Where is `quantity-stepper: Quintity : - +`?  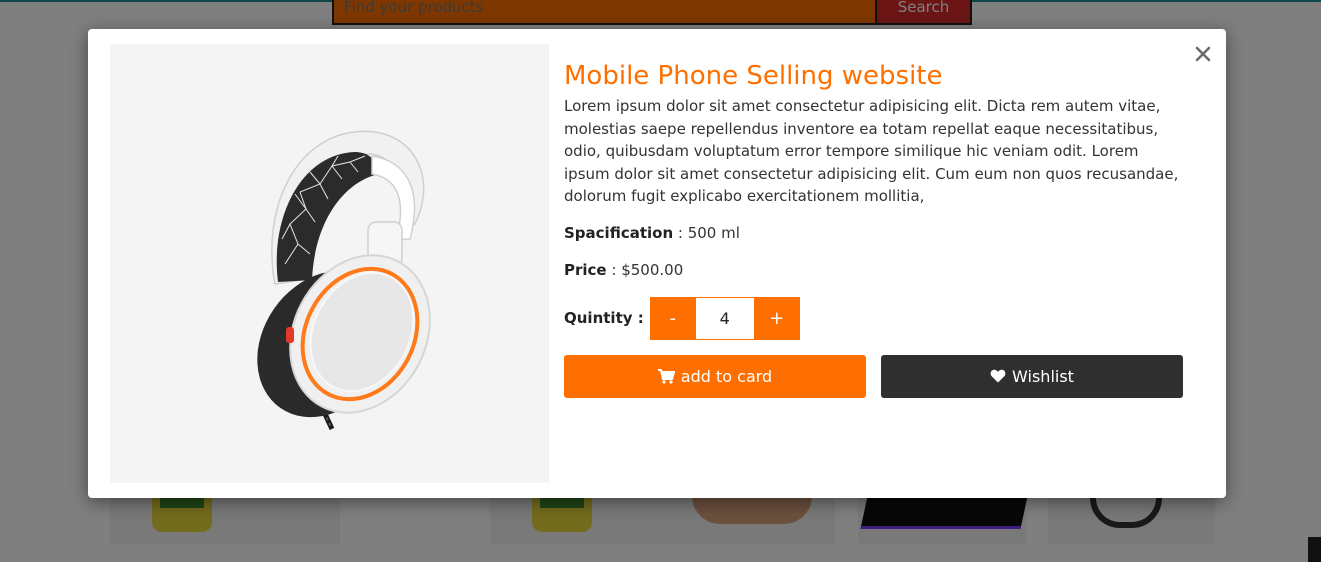 quantity-stepper: Quintity : - + is located at coordinates (875, 318).